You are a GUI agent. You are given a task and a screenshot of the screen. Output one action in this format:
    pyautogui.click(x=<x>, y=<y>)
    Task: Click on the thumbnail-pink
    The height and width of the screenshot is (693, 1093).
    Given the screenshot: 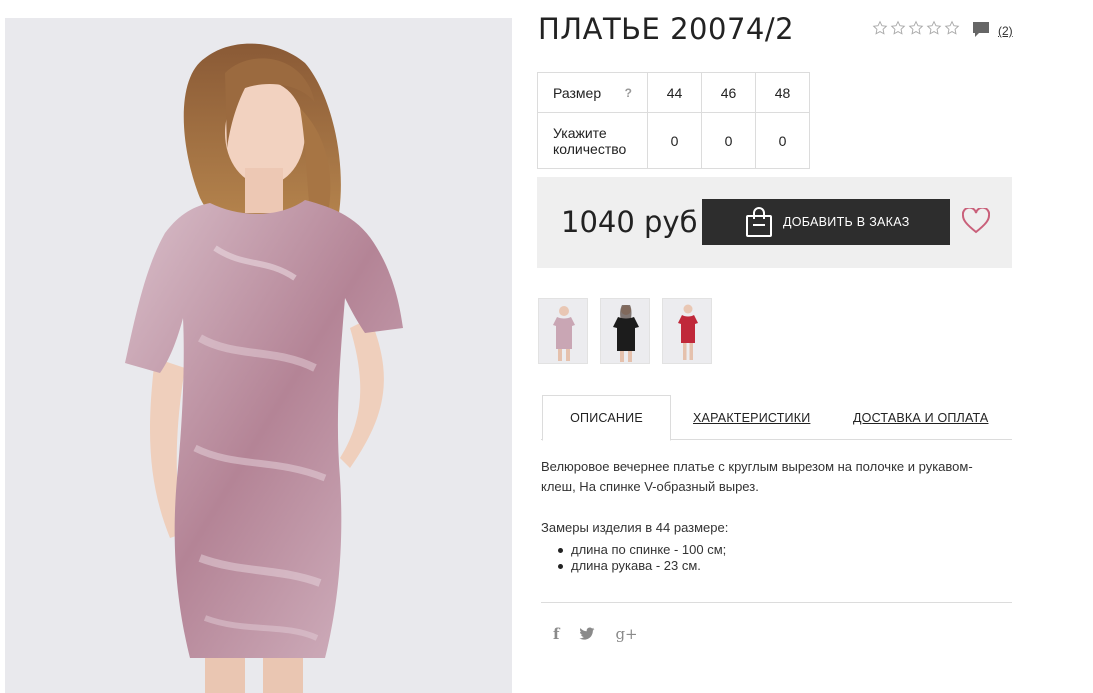 What is the action you would take?
    pyautogui.click(x=563, y=331)
    